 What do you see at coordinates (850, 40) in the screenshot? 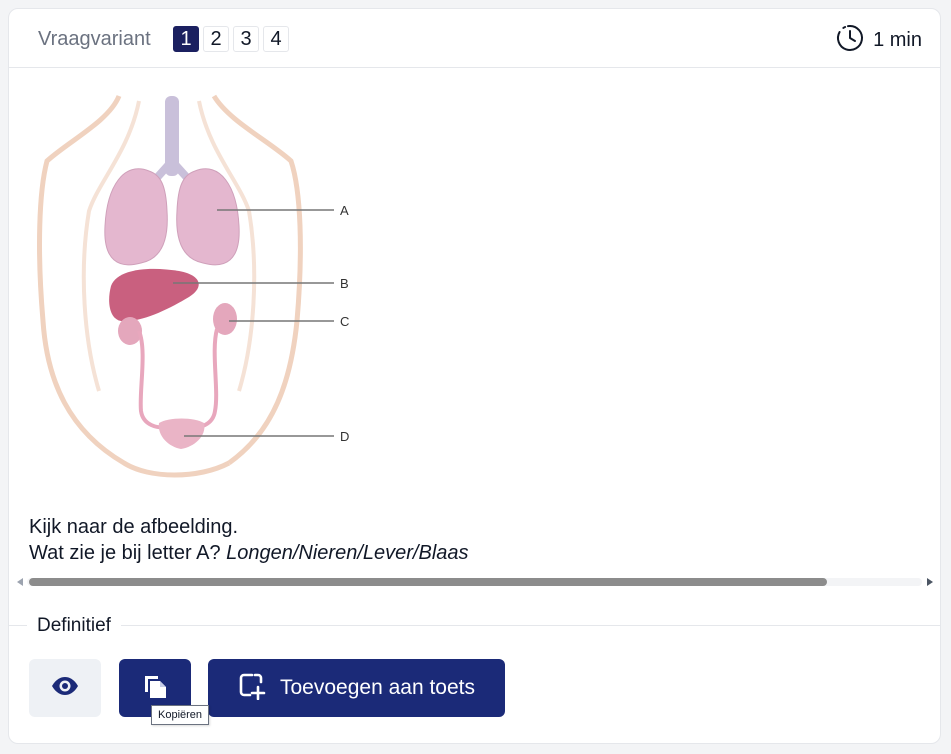
I see `clock-icon` at bounding box center [850, 40].